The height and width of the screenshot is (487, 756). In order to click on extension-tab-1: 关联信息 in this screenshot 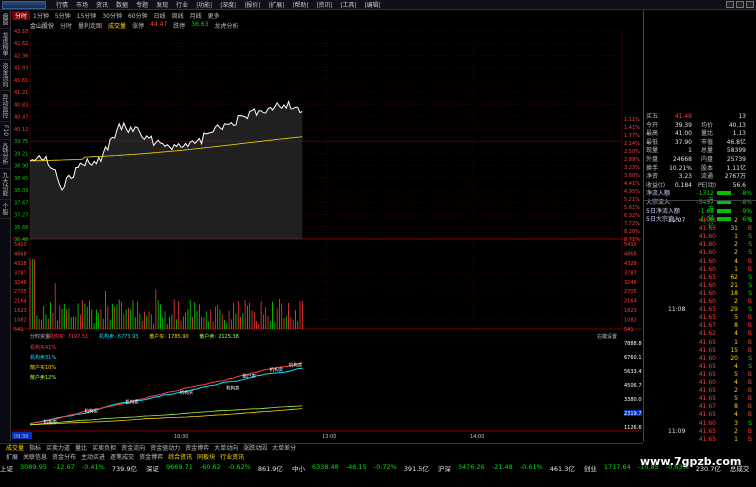, I will do `click(35, 456)`.